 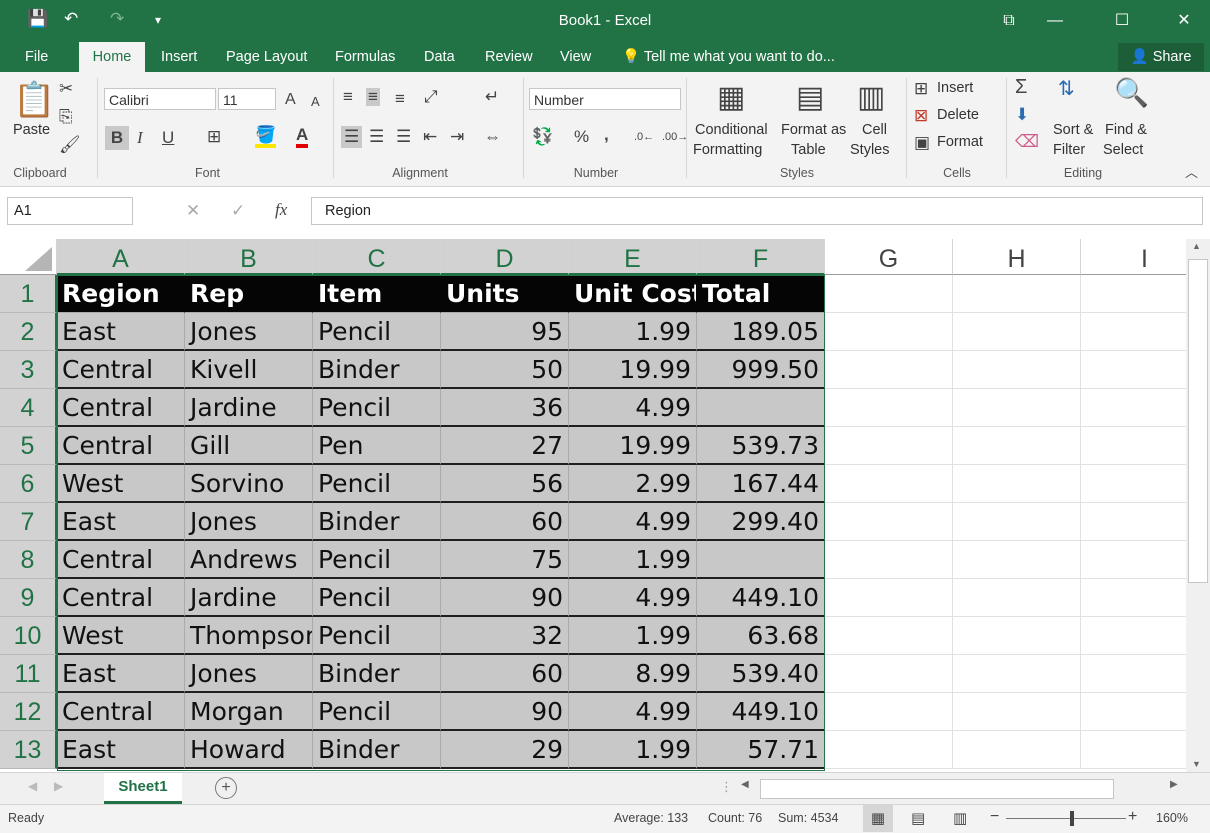 What do you see at coordinates (633, 674) in the screenshot?
I see `cell-unit-cost: 8.99` at bounding box center [633, 674].